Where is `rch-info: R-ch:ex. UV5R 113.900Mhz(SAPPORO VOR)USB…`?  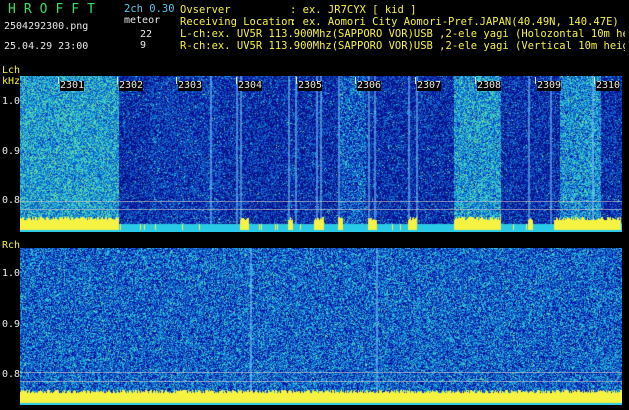 rch-info: R-ch:ex. UV5R 113.900Mhz(SAPPORO VOR)USB… is located at coordinates (402, 46).